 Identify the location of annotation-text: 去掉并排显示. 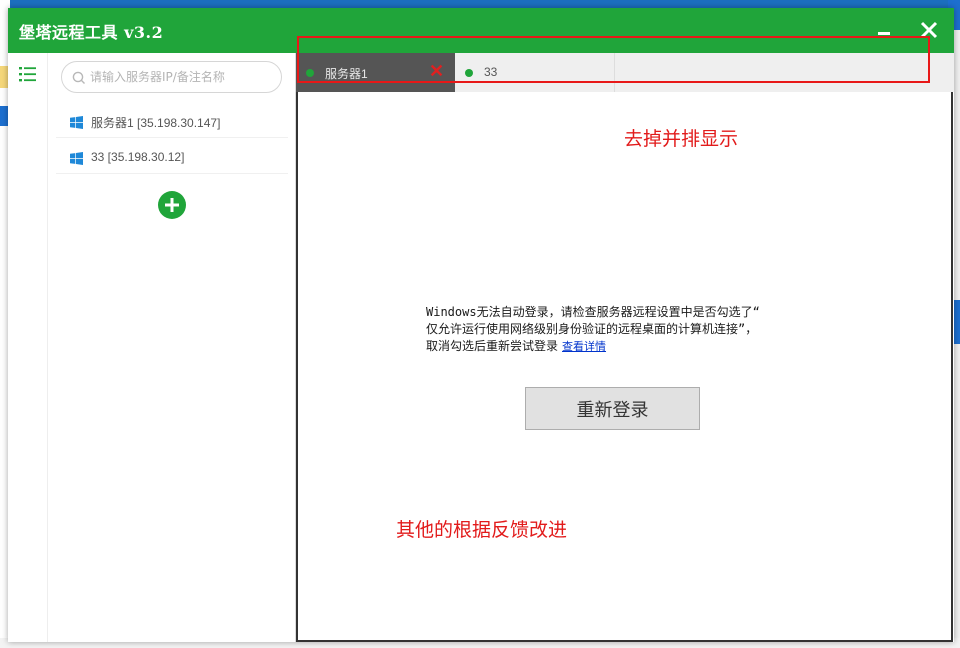
(681, 139).